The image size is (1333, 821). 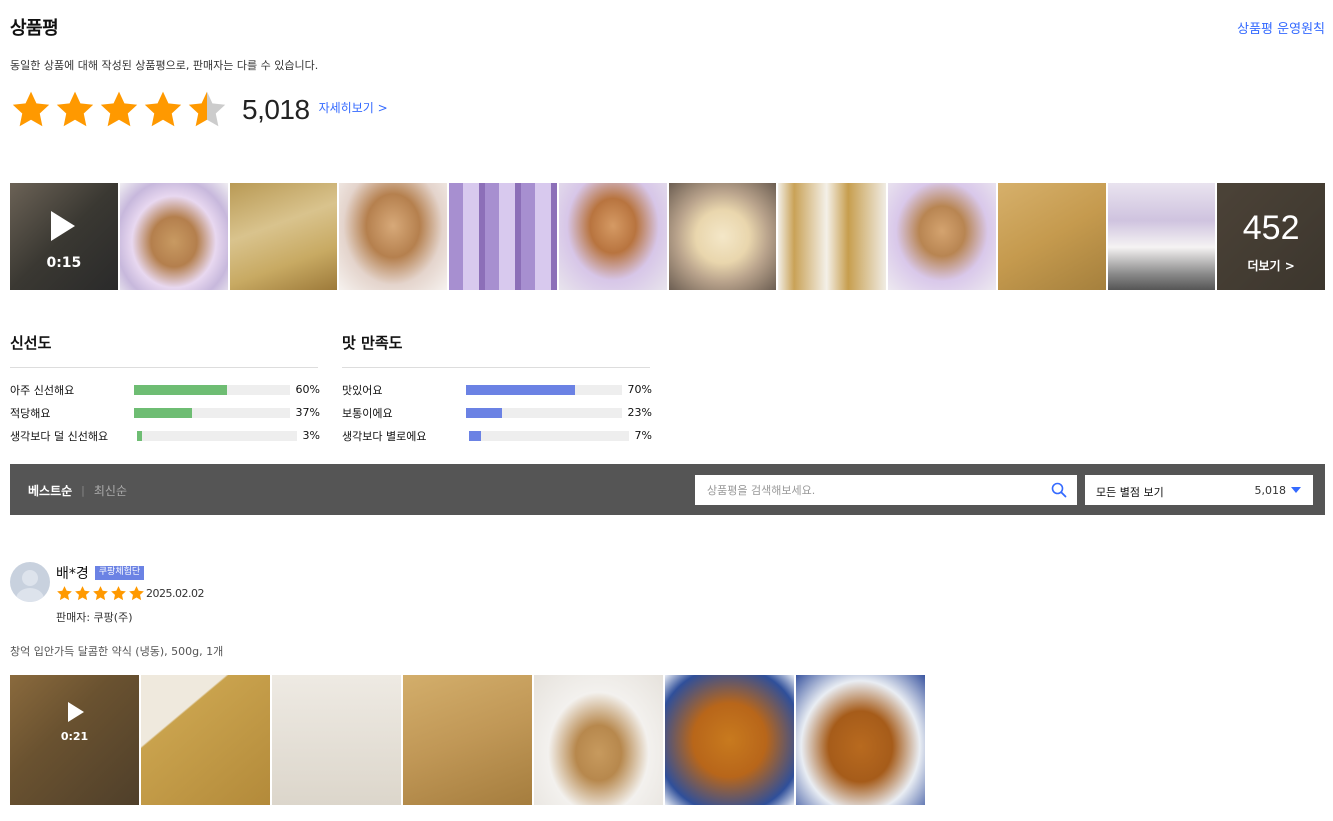 I want to click on taste-row-label: 맛있어요, so click(x=362, y=390).